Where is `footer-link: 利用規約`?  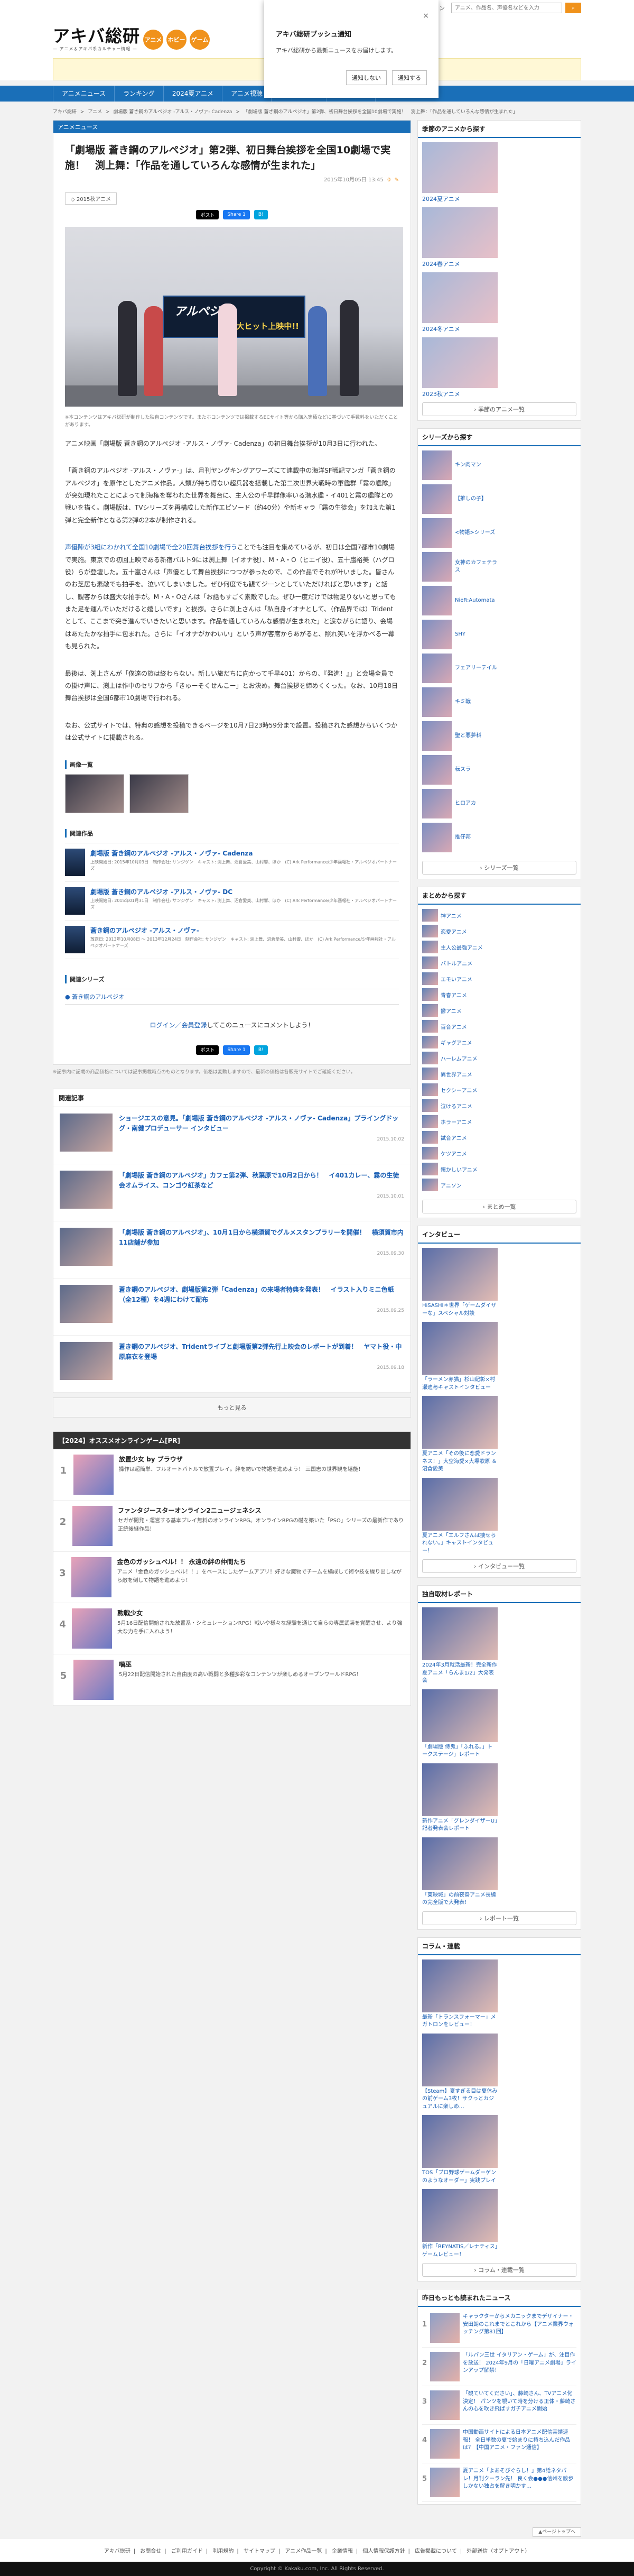 footer-link: 利用規約 is located at coordinates (223, 2551).